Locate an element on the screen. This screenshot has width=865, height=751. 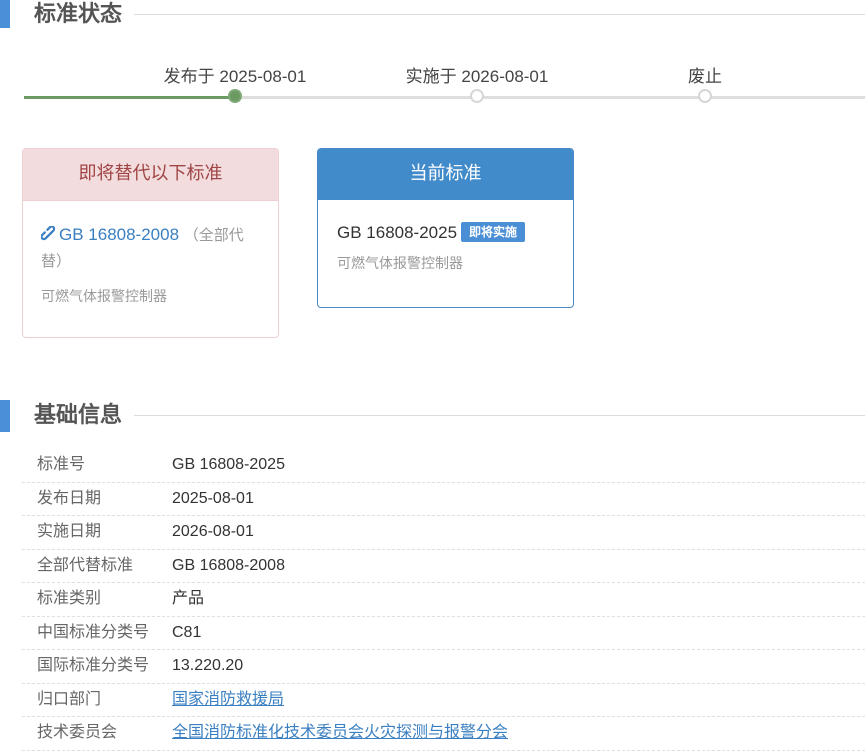
info-row-category: 标准类别 产品 is located at coordinates (443, 600).